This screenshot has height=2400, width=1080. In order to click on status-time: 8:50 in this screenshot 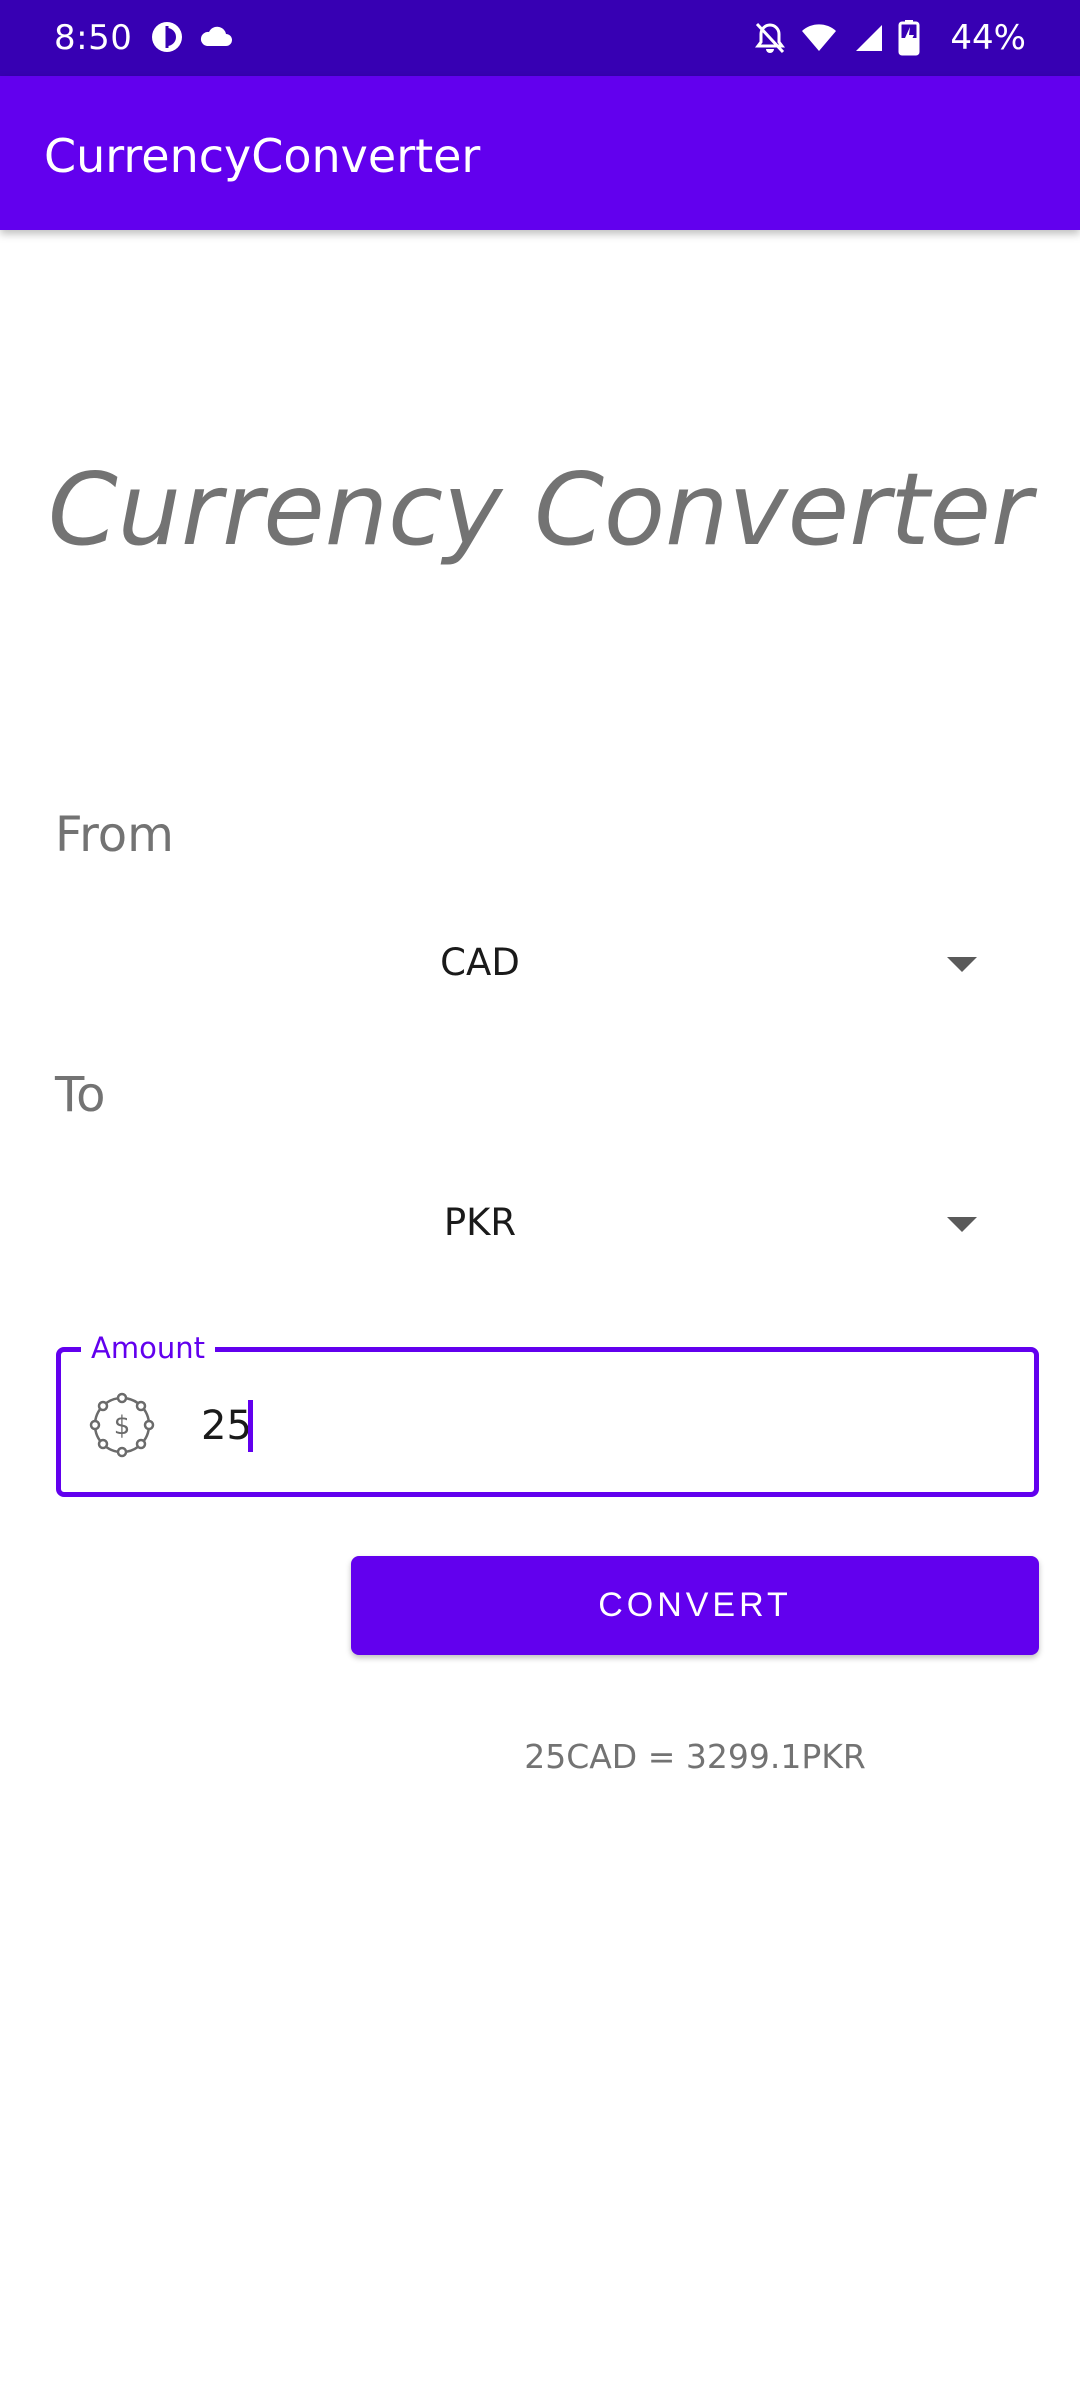, I will do `click(93, 38)`.